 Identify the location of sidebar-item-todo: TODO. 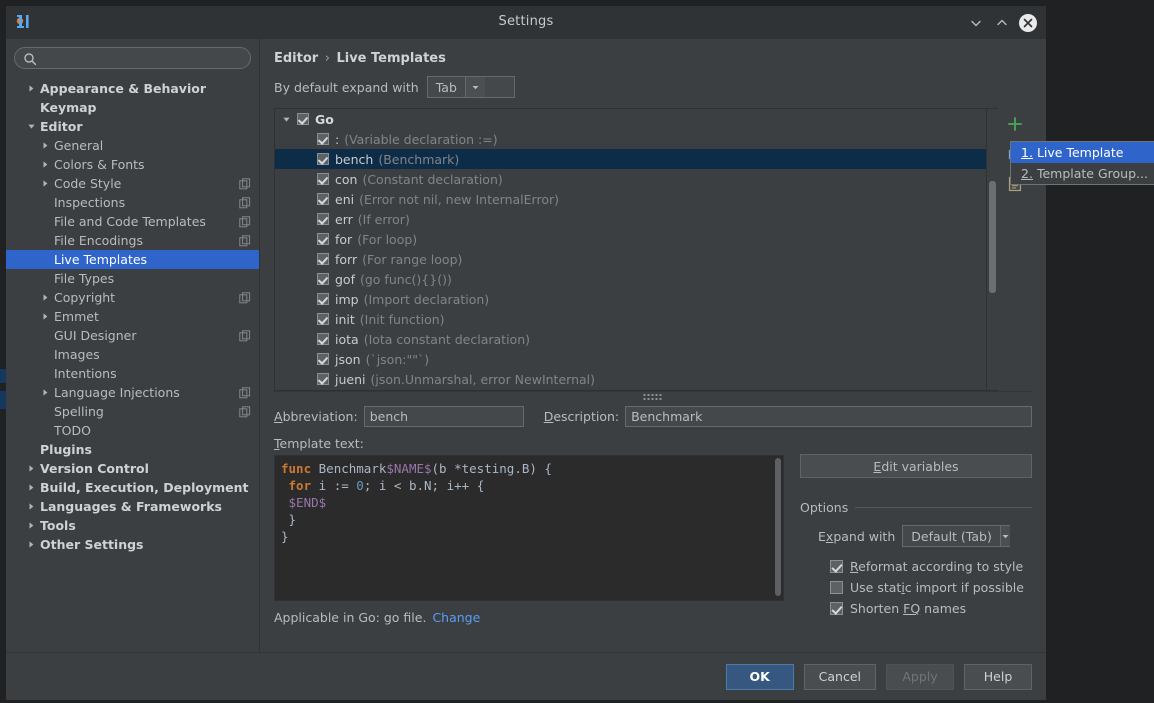
(132, 430).